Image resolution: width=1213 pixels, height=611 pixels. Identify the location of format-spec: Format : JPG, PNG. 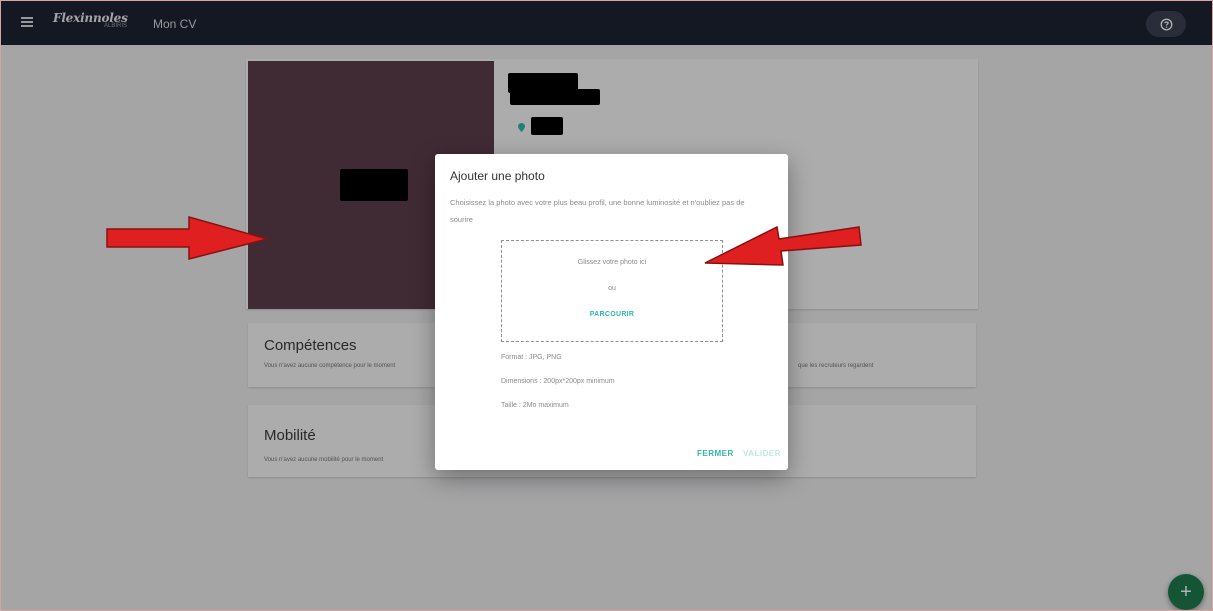
(531, 357).